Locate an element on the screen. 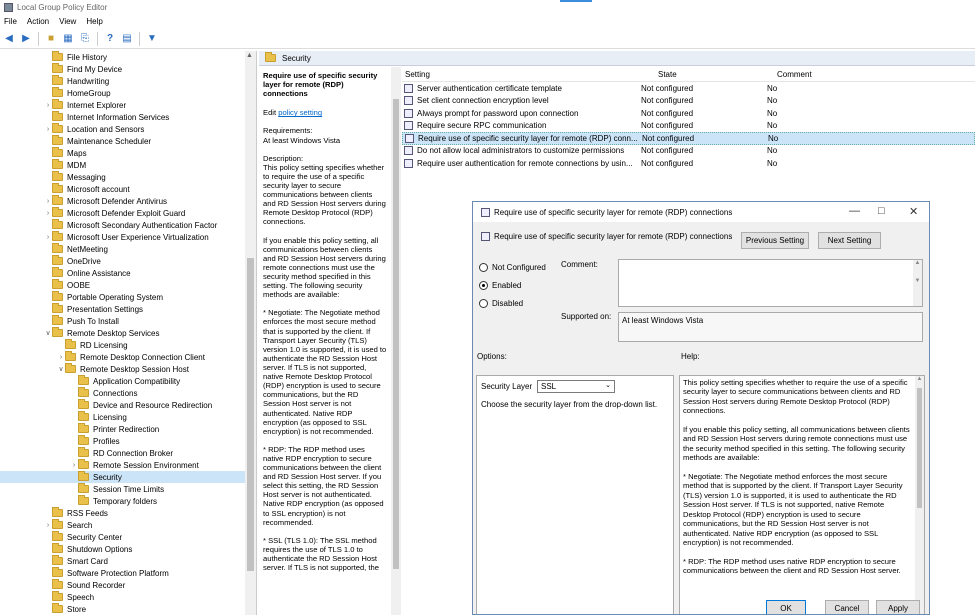 The height and width of the screenshot is (615, 975). tree-item: MDM is located at coordinates (128, 165).